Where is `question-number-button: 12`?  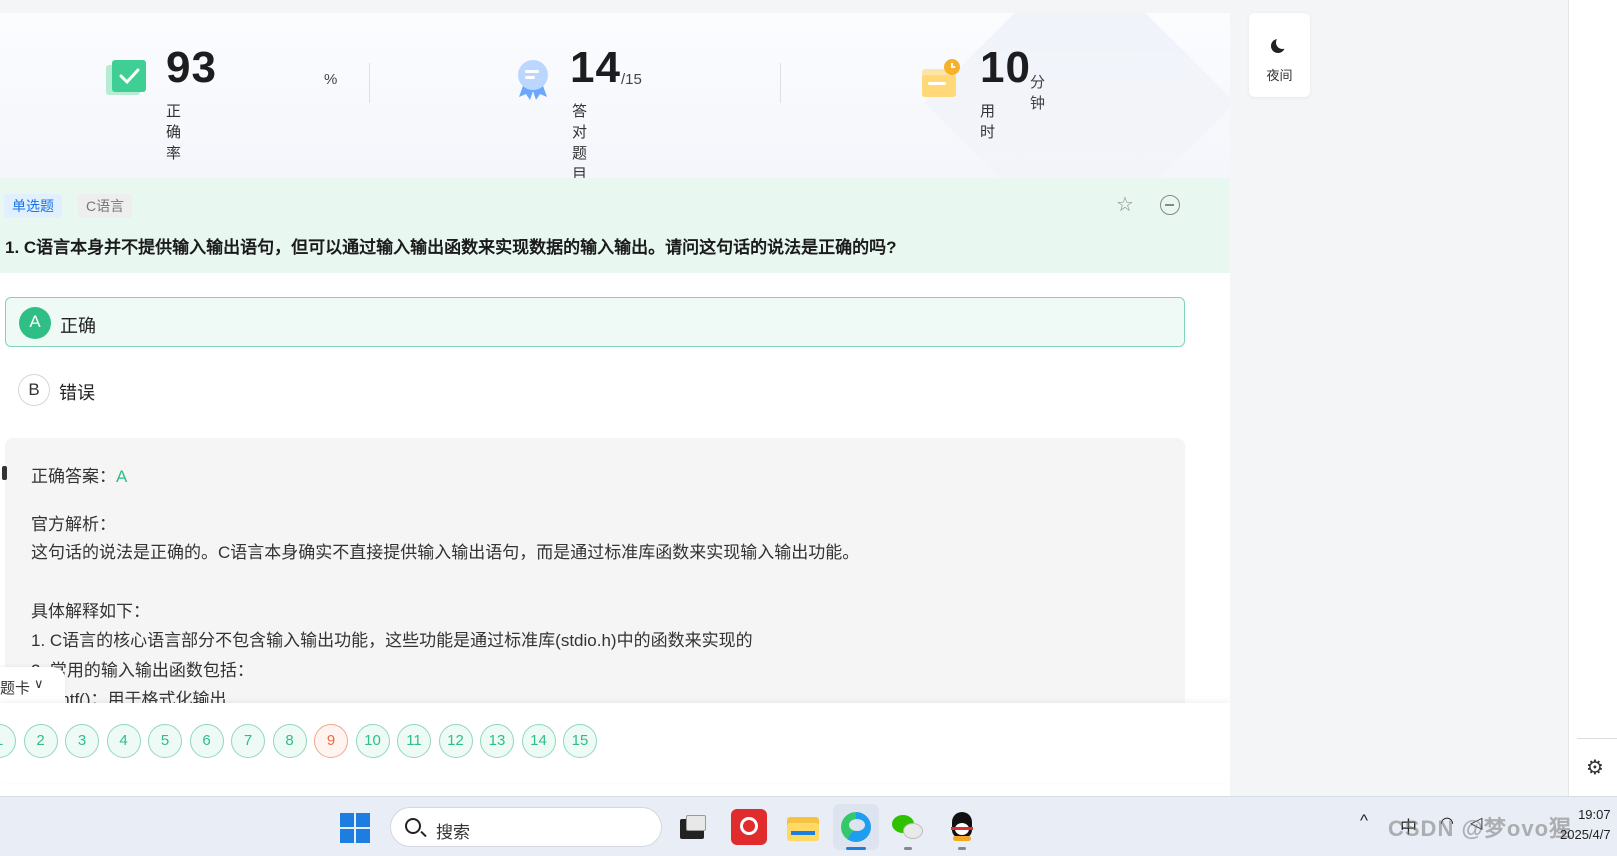 question-number-button: 12 is located at coordinates (455, 741).